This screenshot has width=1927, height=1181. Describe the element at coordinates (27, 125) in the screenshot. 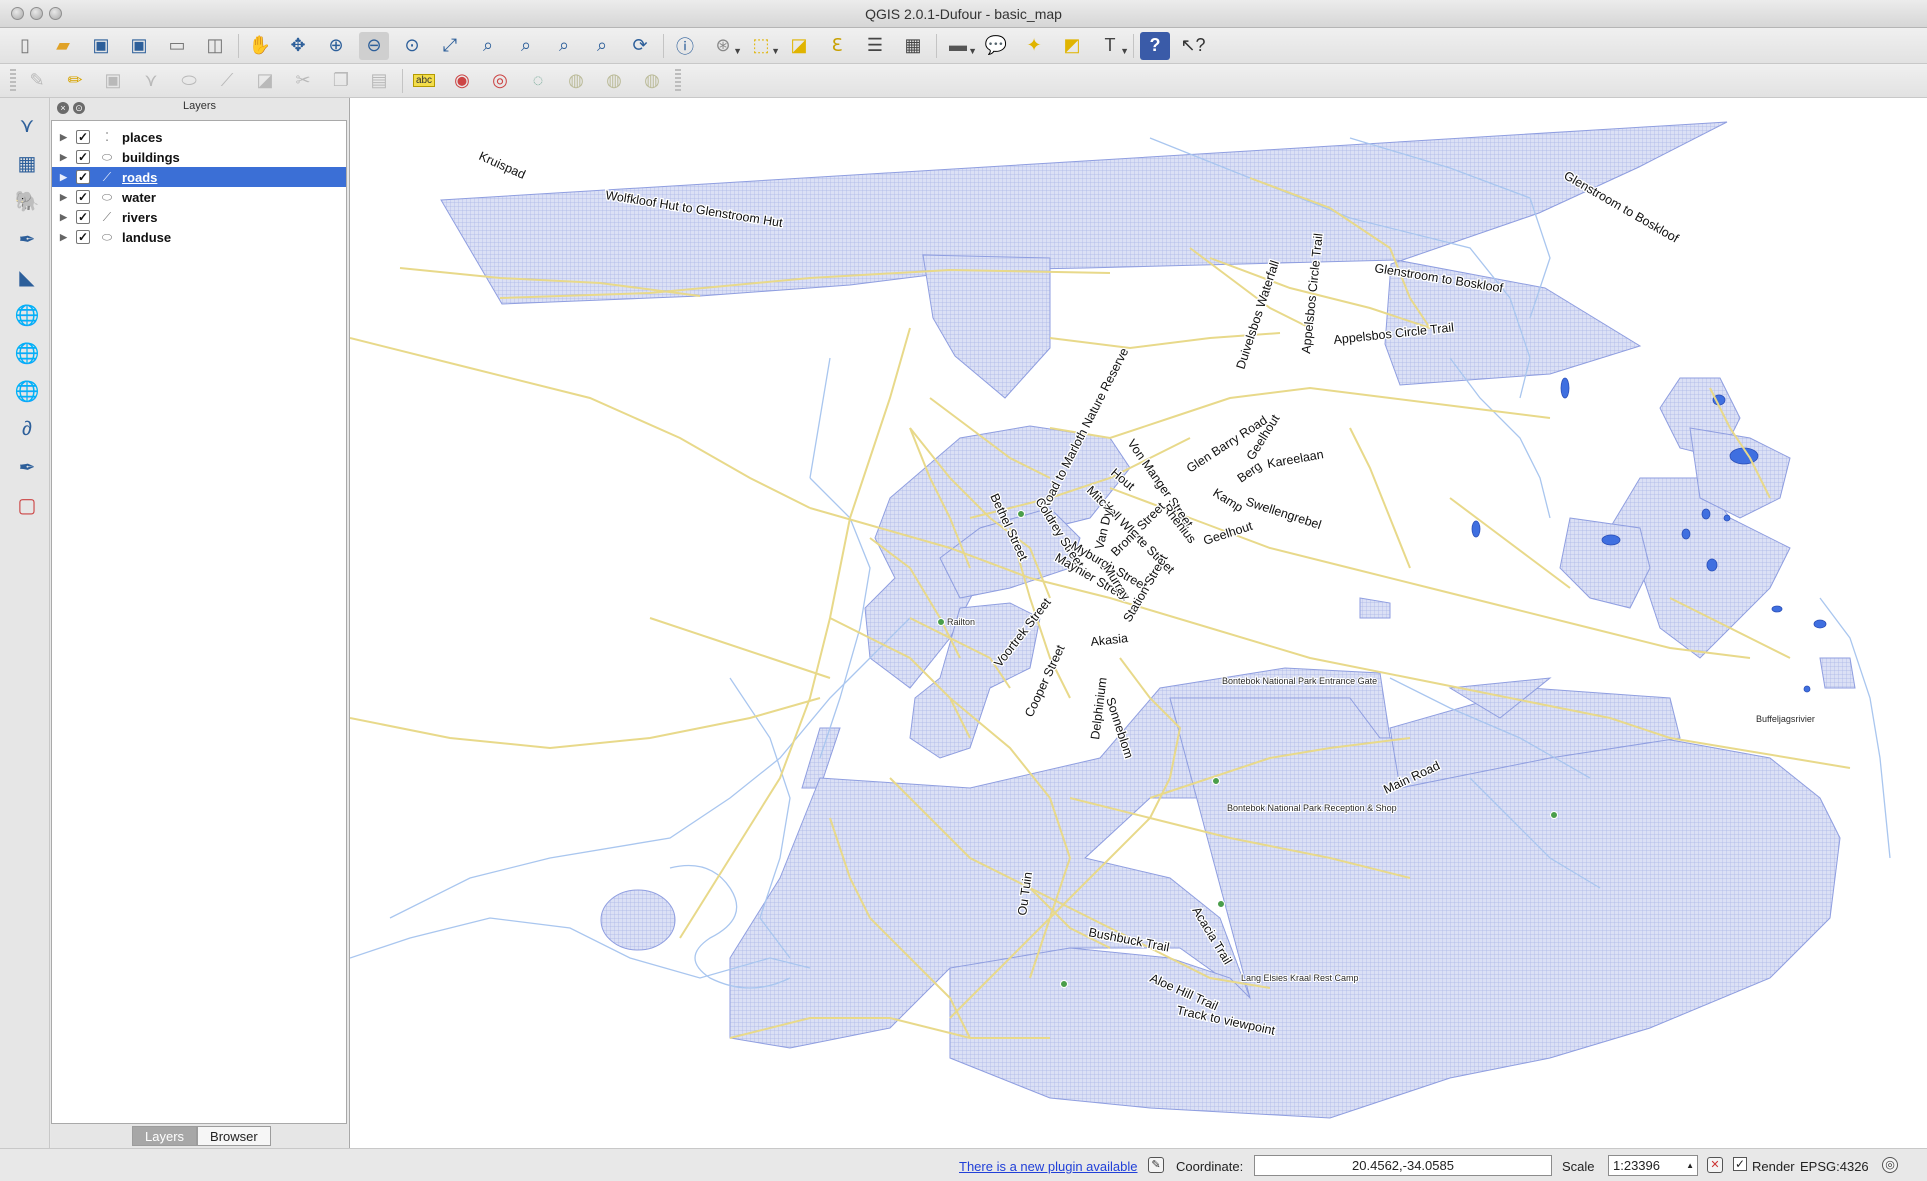

I see `add-vector-layer-icon: ⋎` at that location.